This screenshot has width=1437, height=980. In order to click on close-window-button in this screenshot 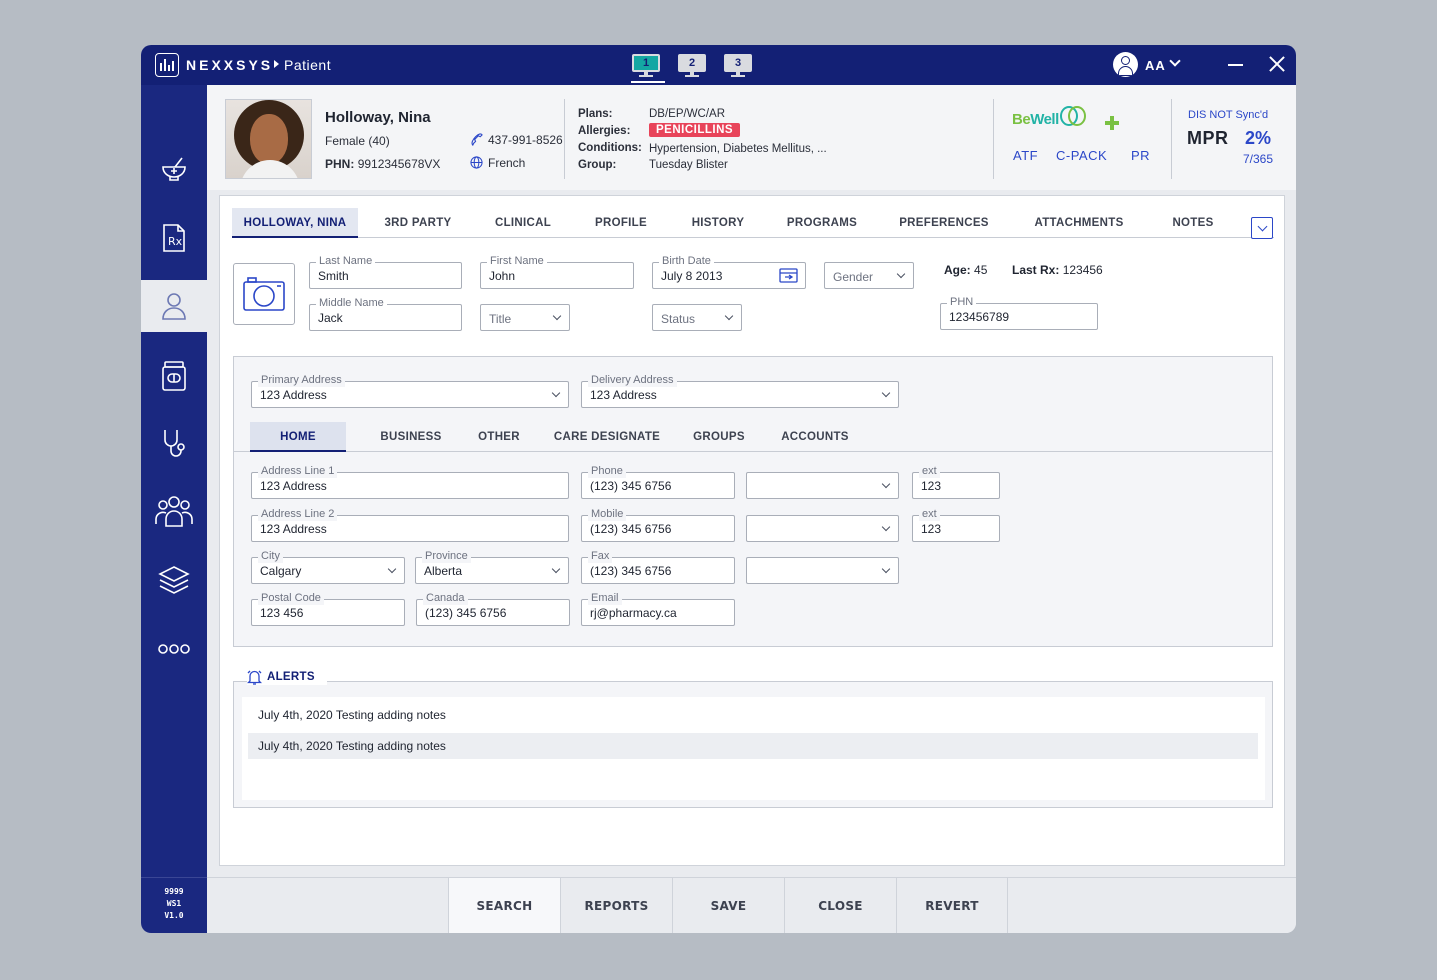, I will do `click(1277, 64)`.